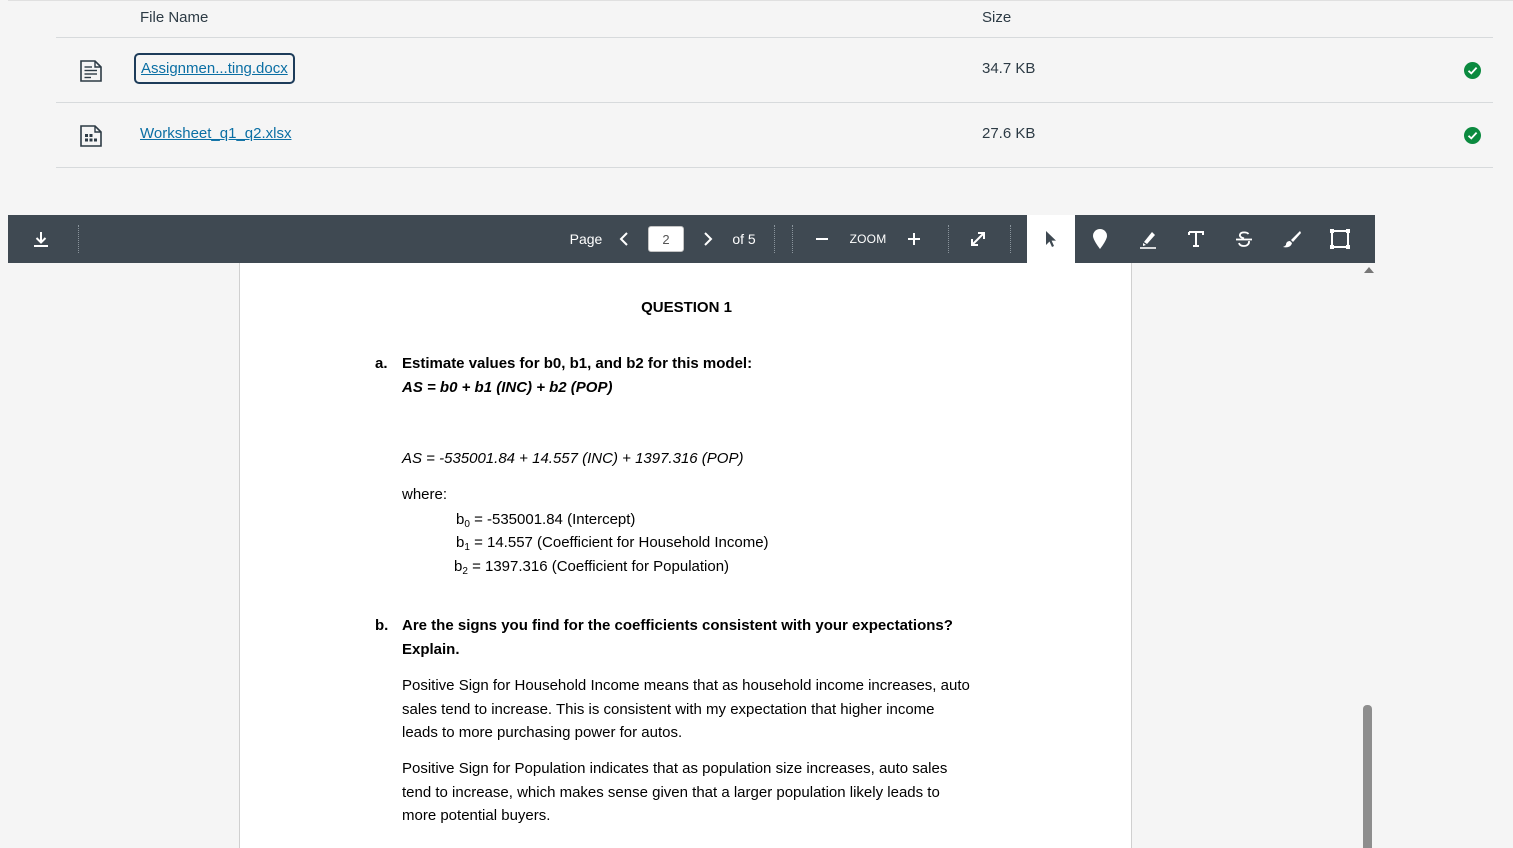  What do you see at coordinates (686, 307) in the screenshot?
I see `question-title: QUESTION 1` at bounding box center [686, 307].